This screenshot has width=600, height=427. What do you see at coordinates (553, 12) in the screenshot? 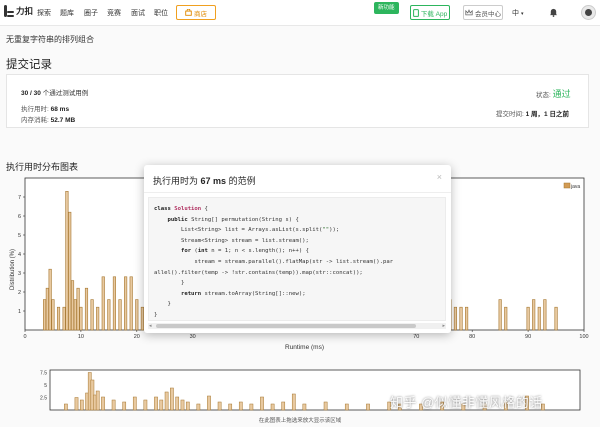
I see `bell-icon` at bounding box center [553, 12].